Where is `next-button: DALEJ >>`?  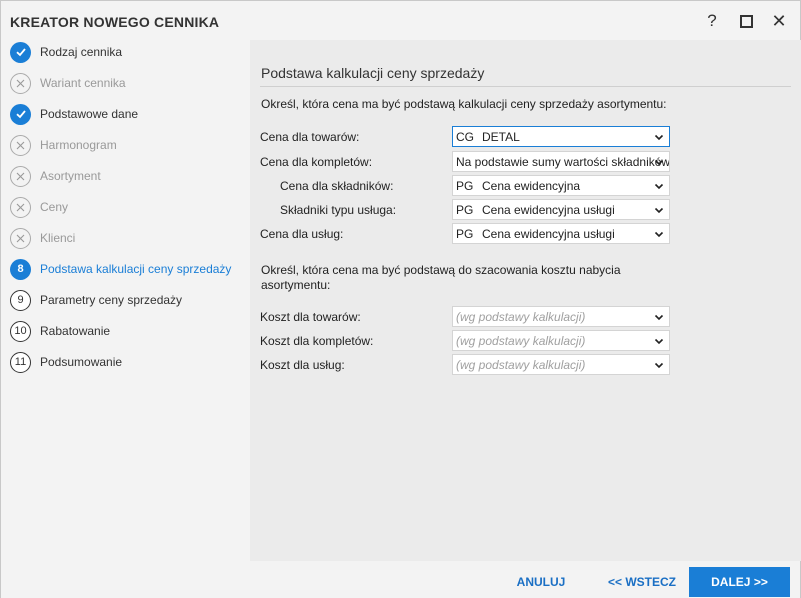 next-button: DALEJ >> is located at coordinates (739, 582).